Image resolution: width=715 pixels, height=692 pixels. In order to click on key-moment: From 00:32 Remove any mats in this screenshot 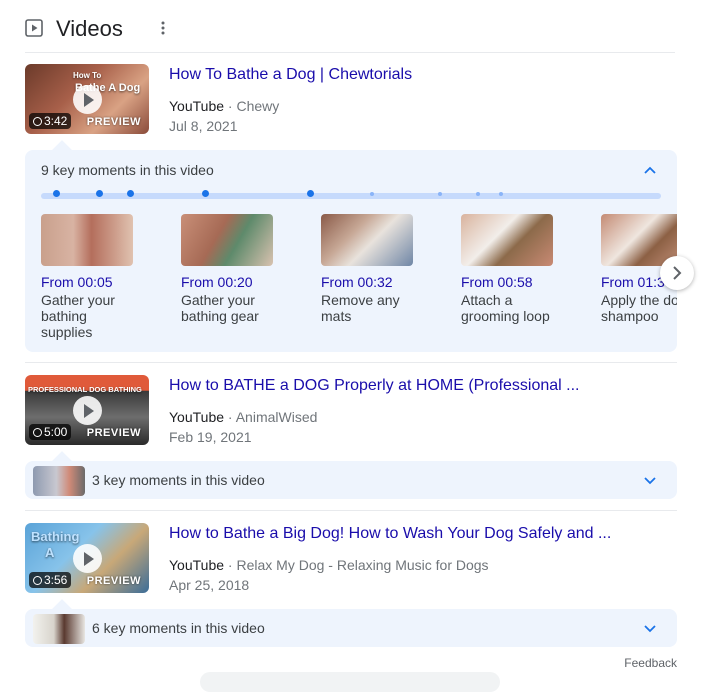, I will do `click(386, 269)`.